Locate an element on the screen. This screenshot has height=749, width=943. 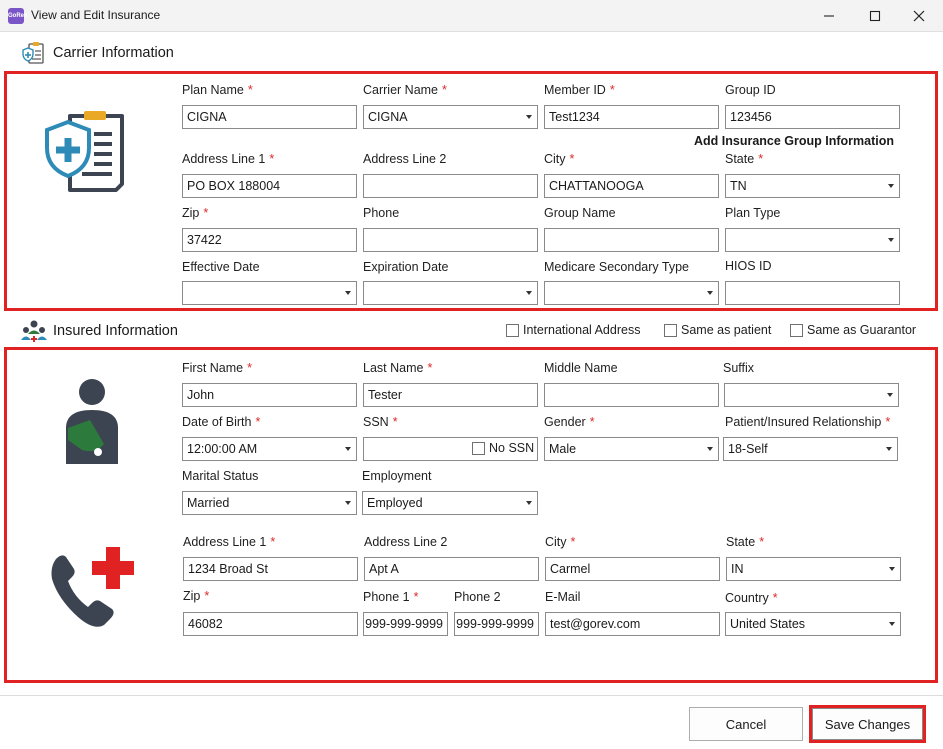
ssn-label: SSN * is located at coordinates (380, 422).